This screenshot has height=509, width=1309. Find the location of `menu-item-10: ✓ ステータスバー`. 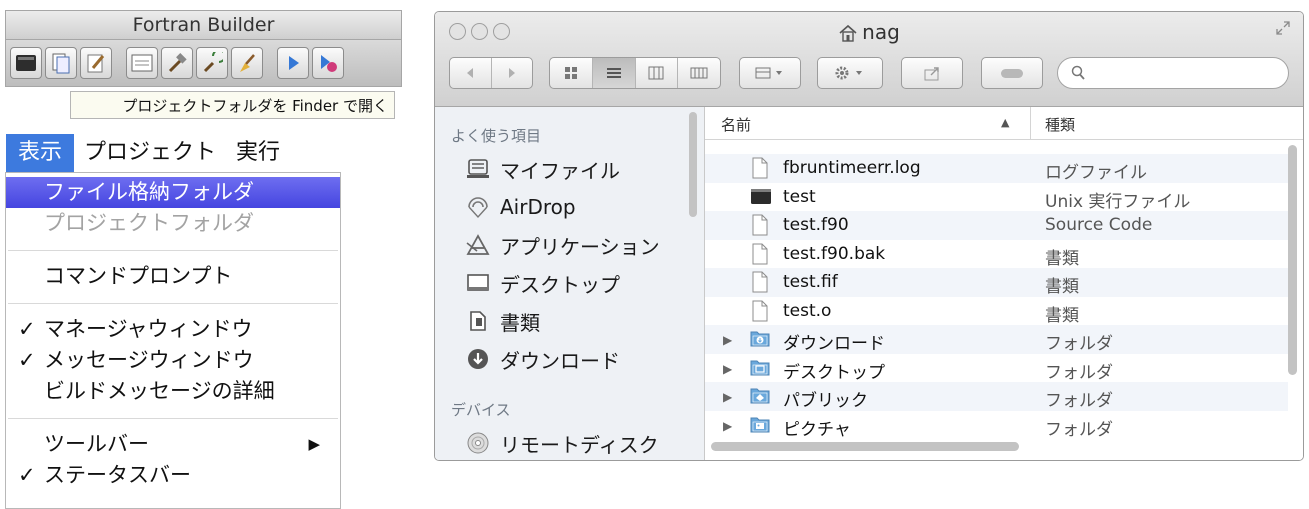

menu-item-10: ✓ ステータスバー is located at coordinates (173, 475).